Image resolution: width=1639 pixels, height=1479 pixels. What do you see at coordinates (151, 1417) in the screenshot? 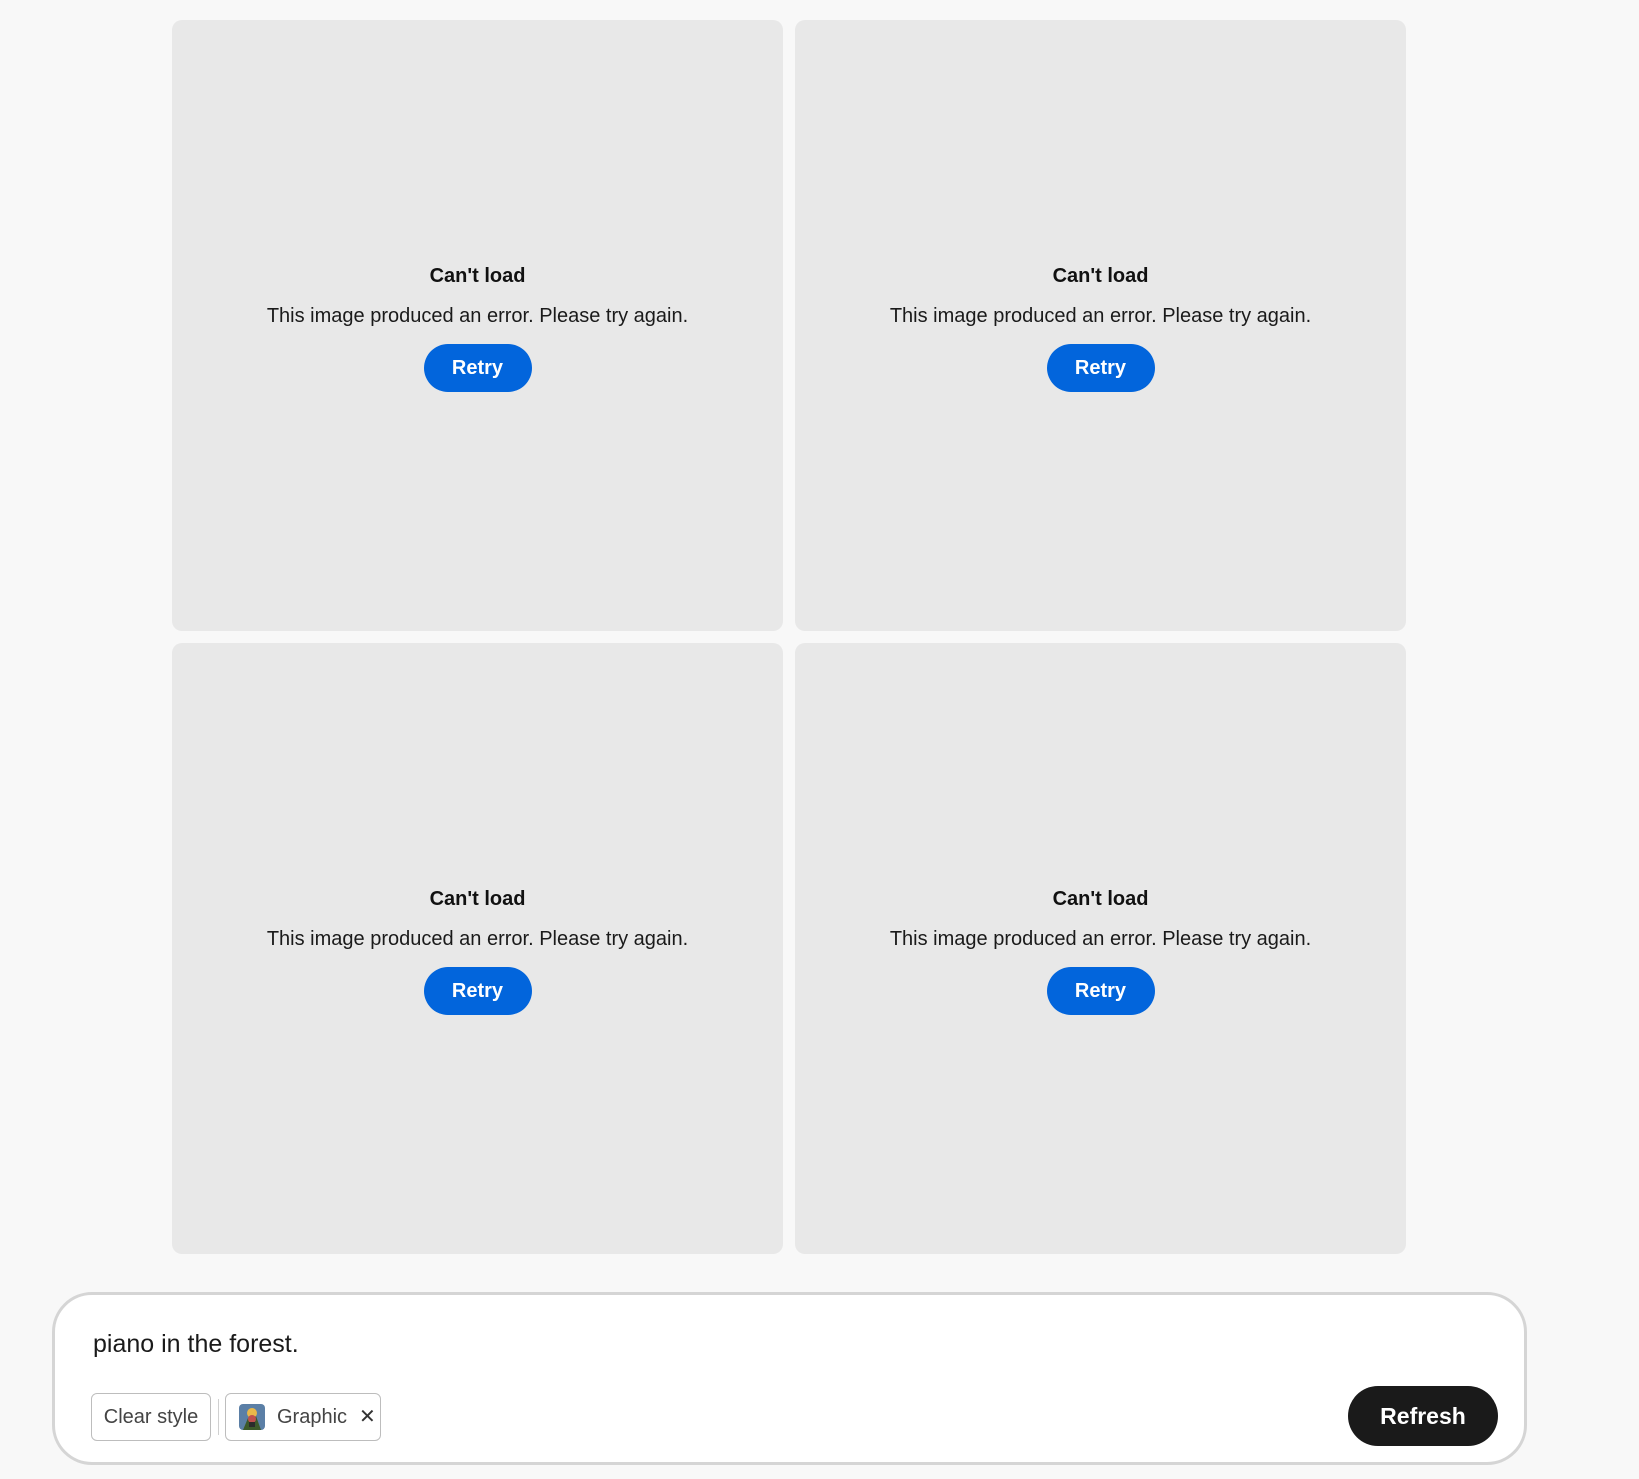
I see `clear-style-button: Clear style` at bounding box center [151, 1417].